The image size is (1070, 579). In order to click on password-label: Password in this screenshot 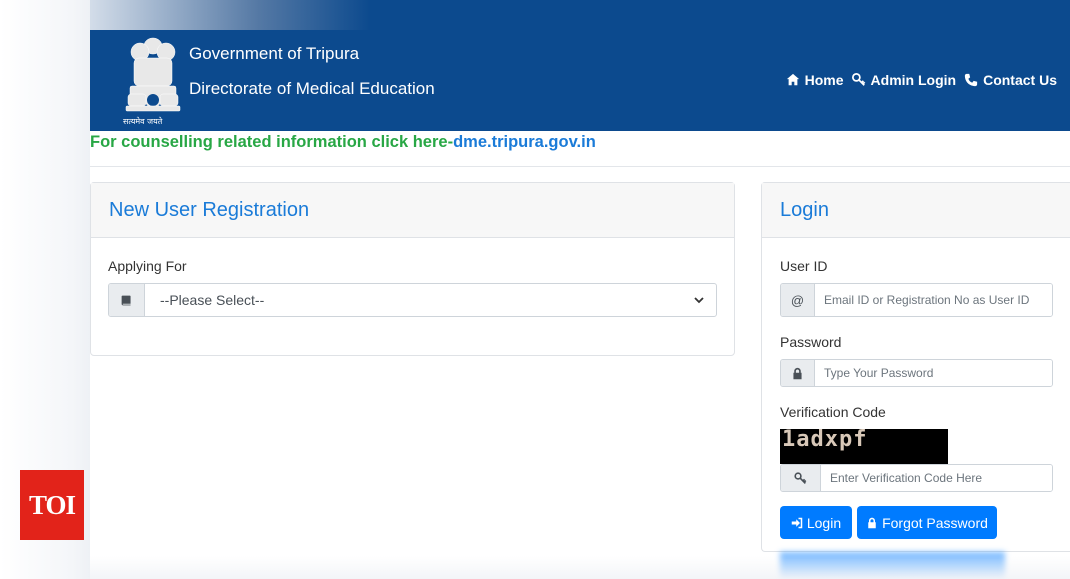, I will do `click(811, 342)`.